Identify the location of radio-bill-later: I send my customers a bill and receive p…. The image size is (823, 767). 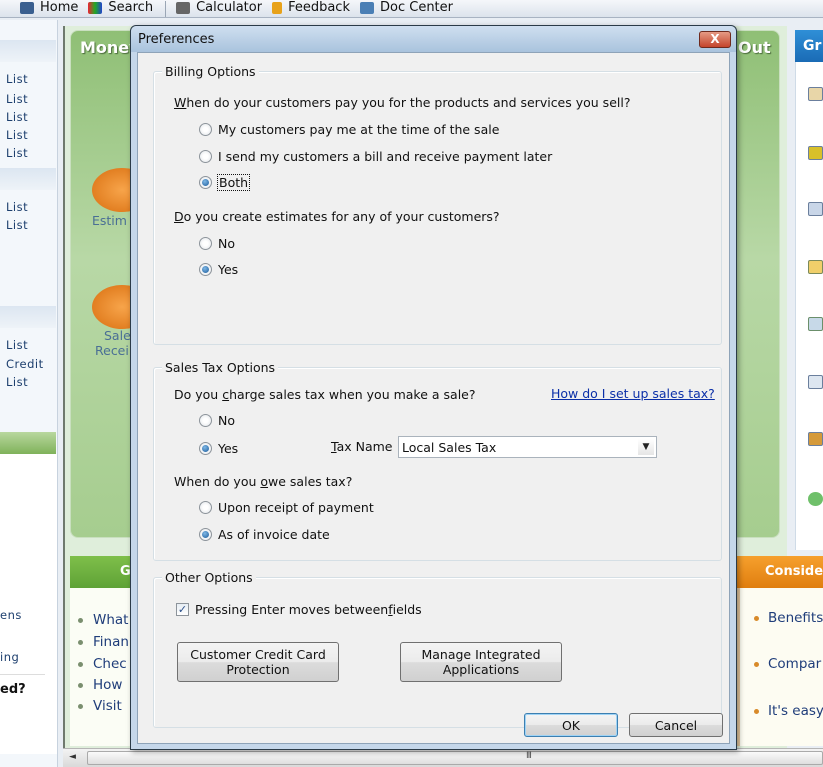
(375, 156).